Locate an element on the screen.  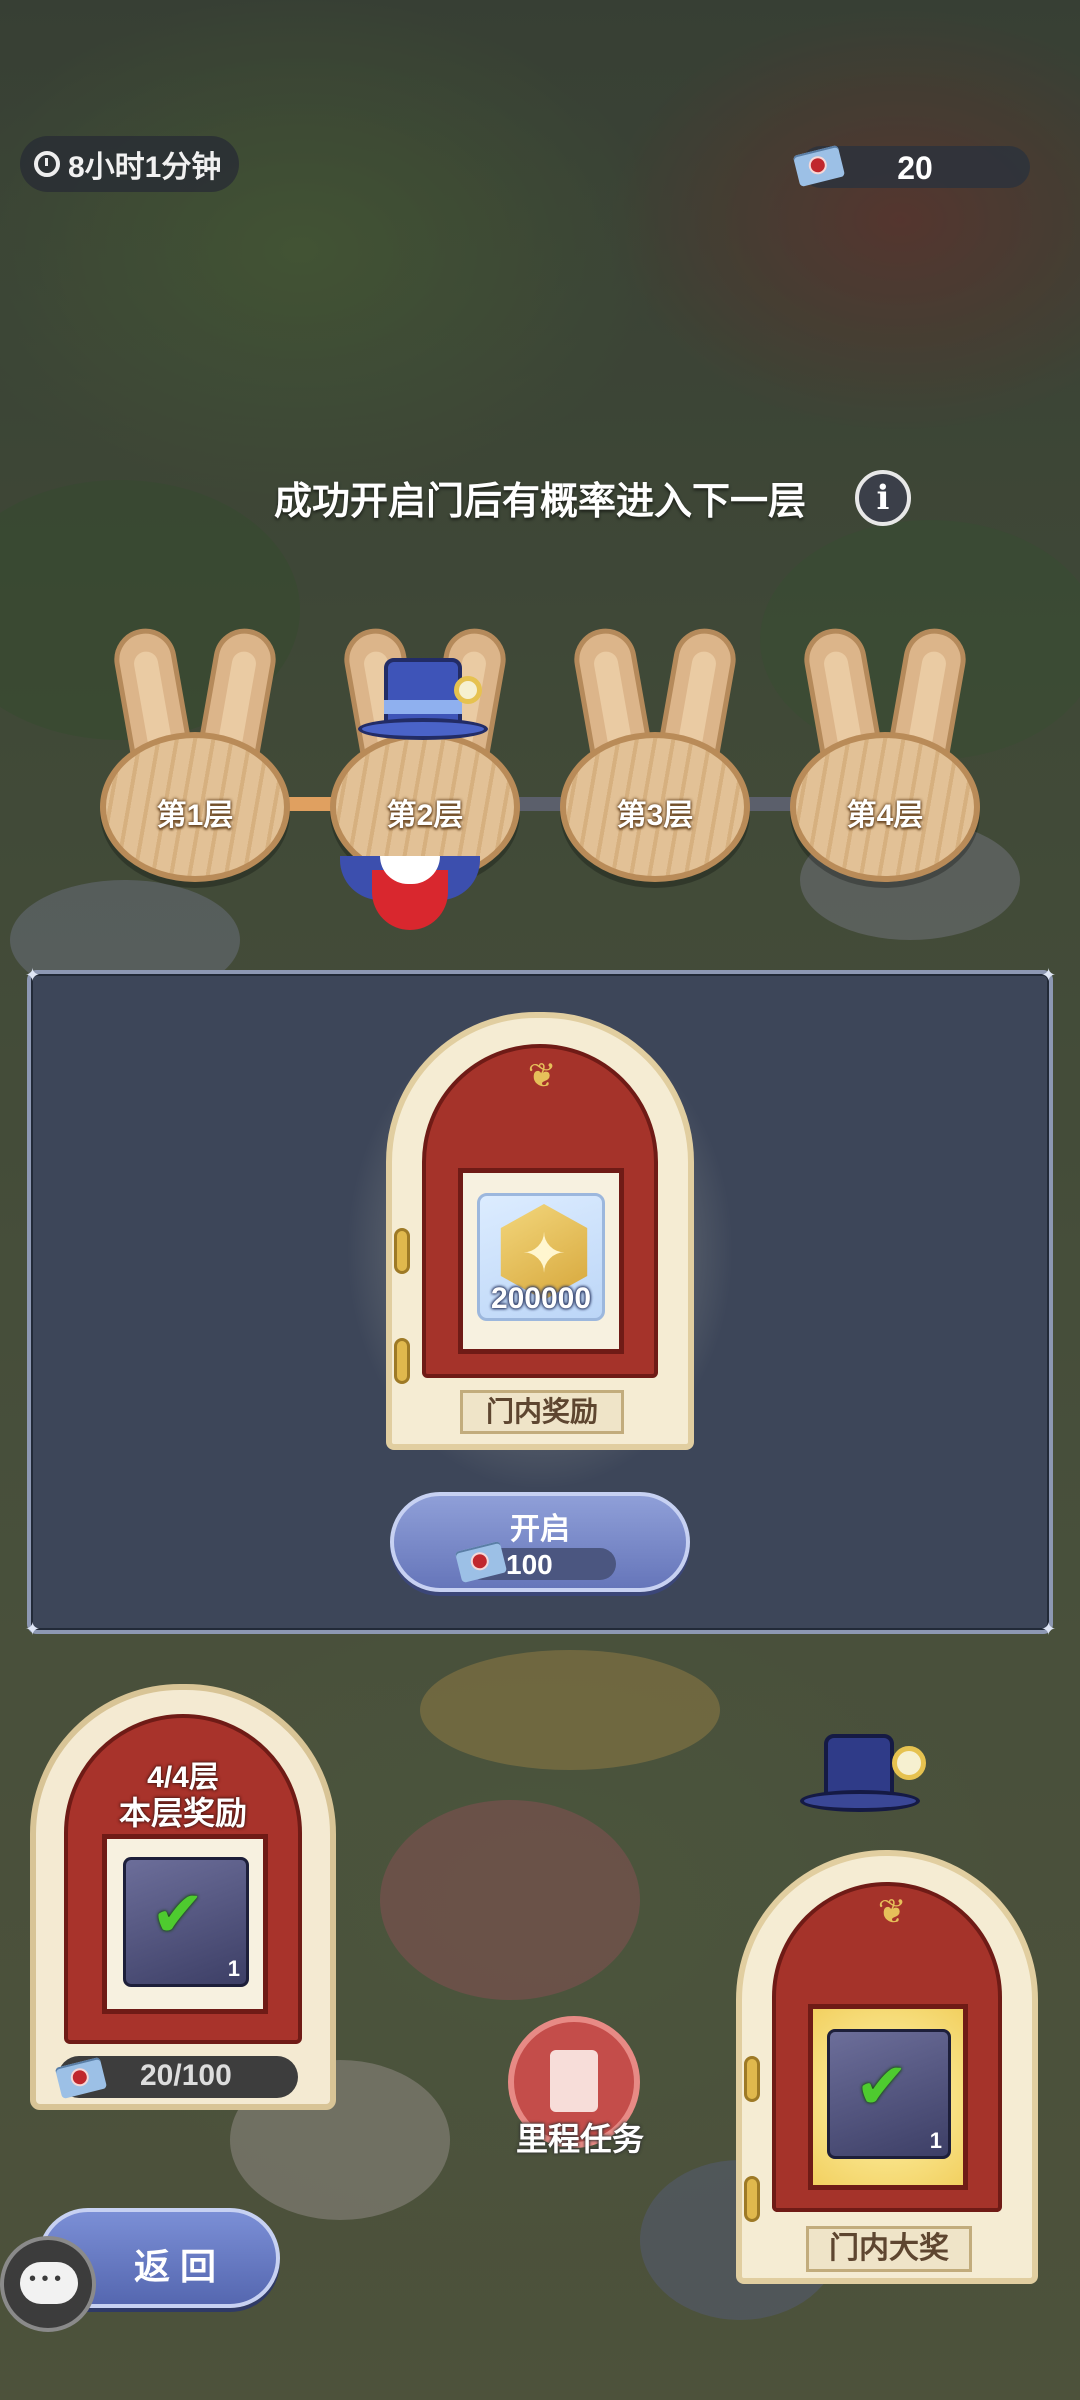
grand-prize-label: 门内大奖 is located at coordinates (889, 2249).